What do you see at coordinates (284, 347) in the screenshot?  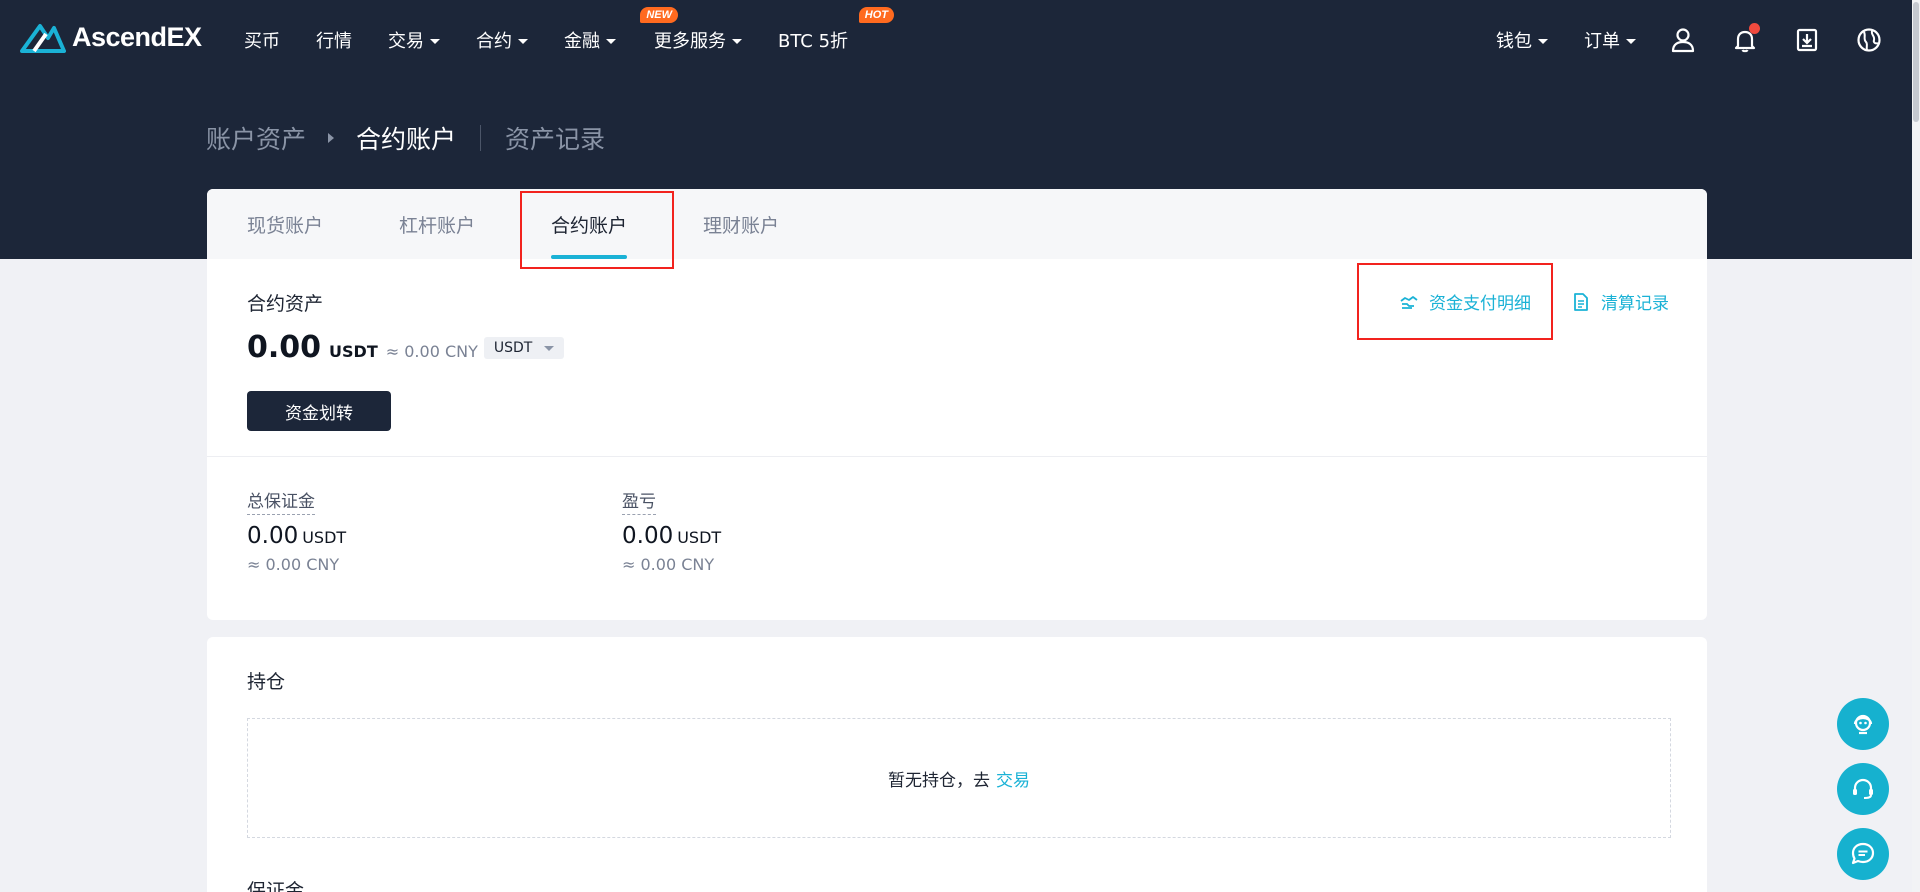 I see `total-asset-amount: 0.00` at bounding box center [284, 347].